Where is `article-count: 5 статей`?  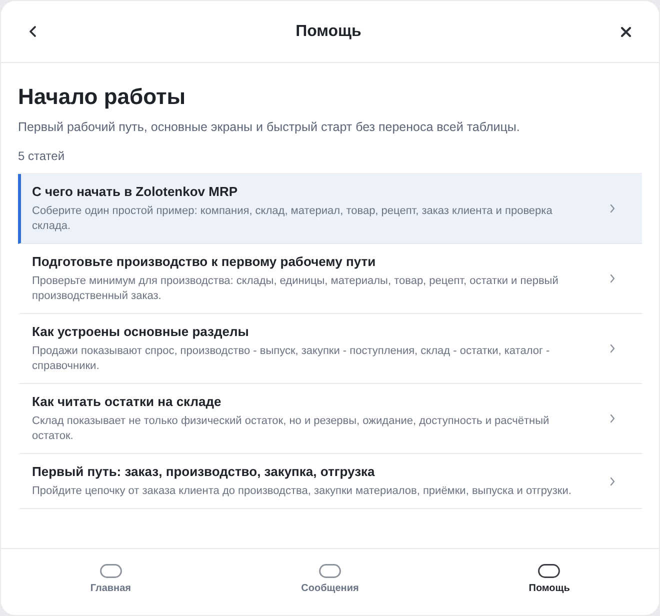
article-count: 5 статей is located at coordinates (42, 156).